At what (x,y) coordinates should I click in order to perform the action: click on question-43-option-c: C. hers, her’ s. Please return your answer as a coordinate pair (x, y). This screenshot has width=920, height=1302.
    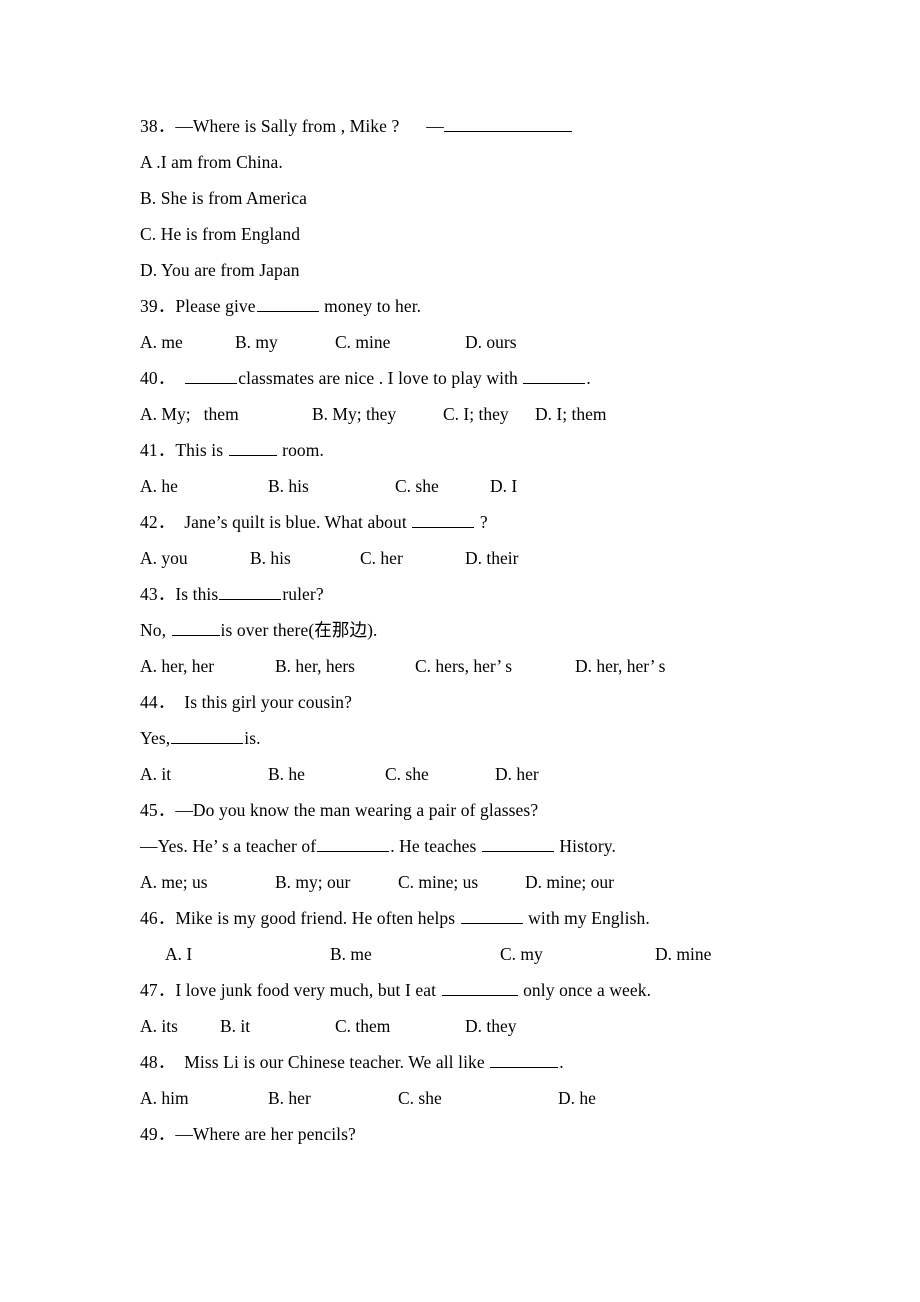
    Looking at the image, I should click on (463, 666).